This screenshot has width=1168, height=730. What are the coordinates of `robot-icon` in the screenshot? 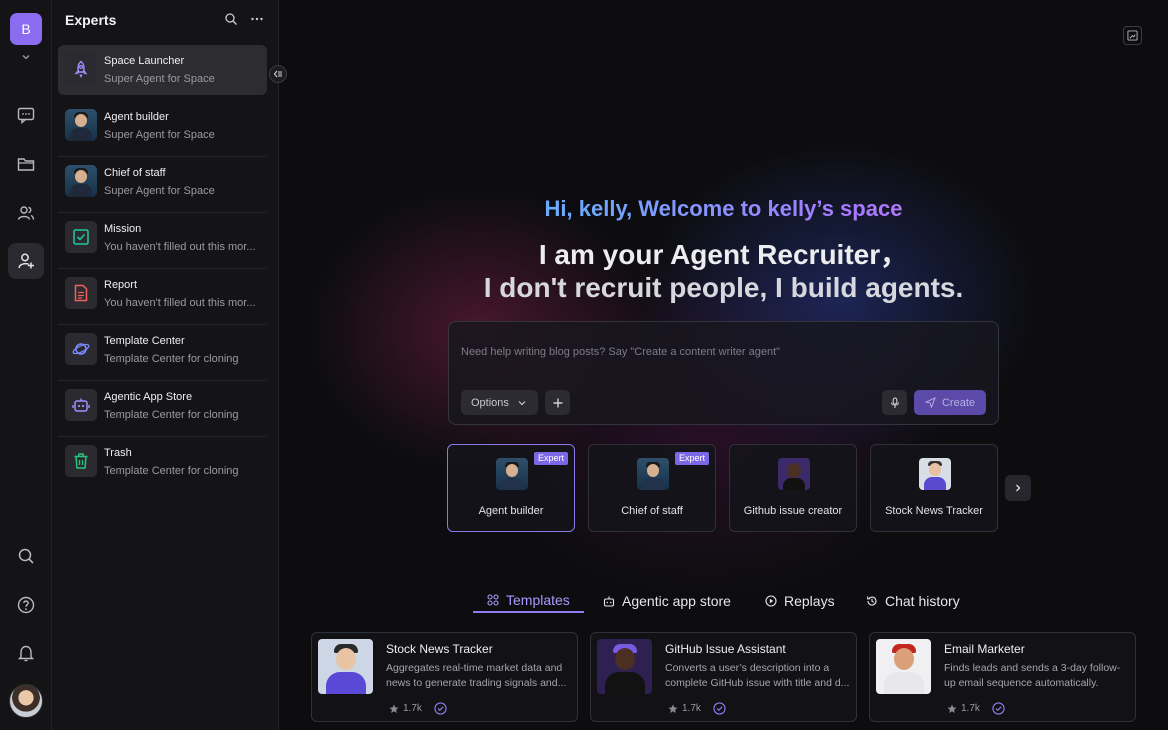 It's located at (81, 405).